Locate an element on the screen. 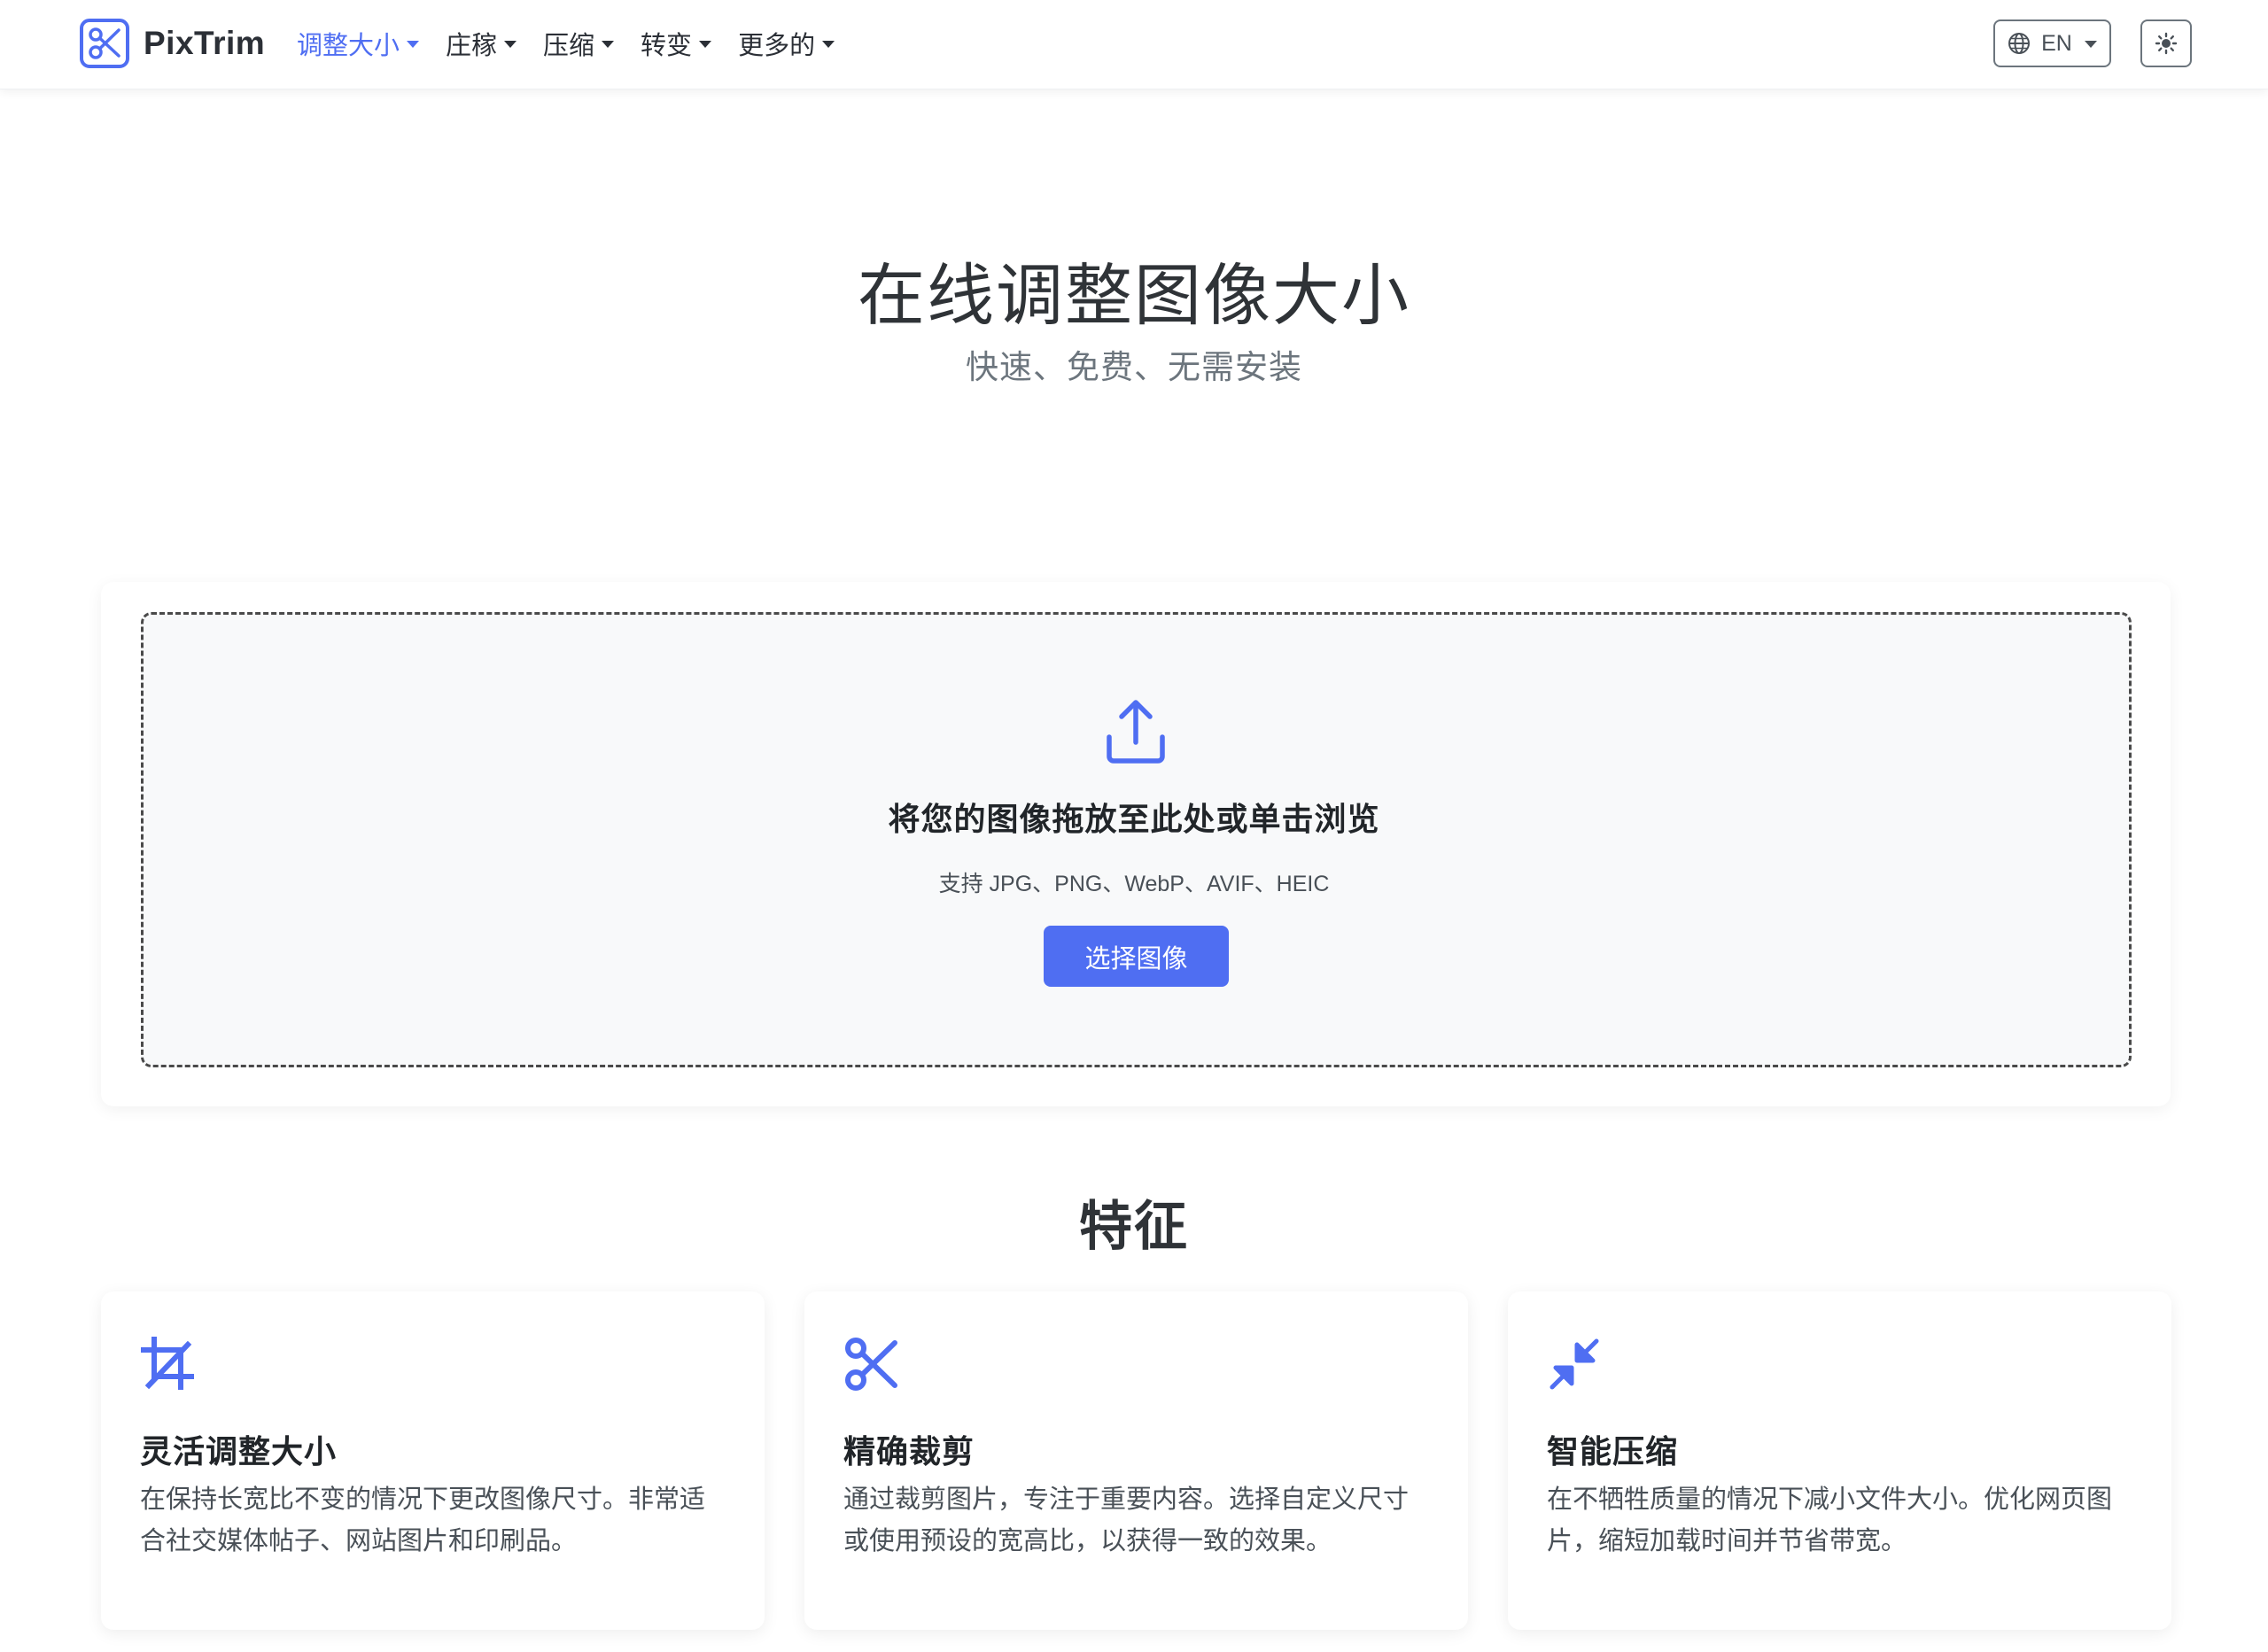 This screenshot has height=1652, width=2268. nav-item-compress: 压缩 is located at coordinates (579, 43).